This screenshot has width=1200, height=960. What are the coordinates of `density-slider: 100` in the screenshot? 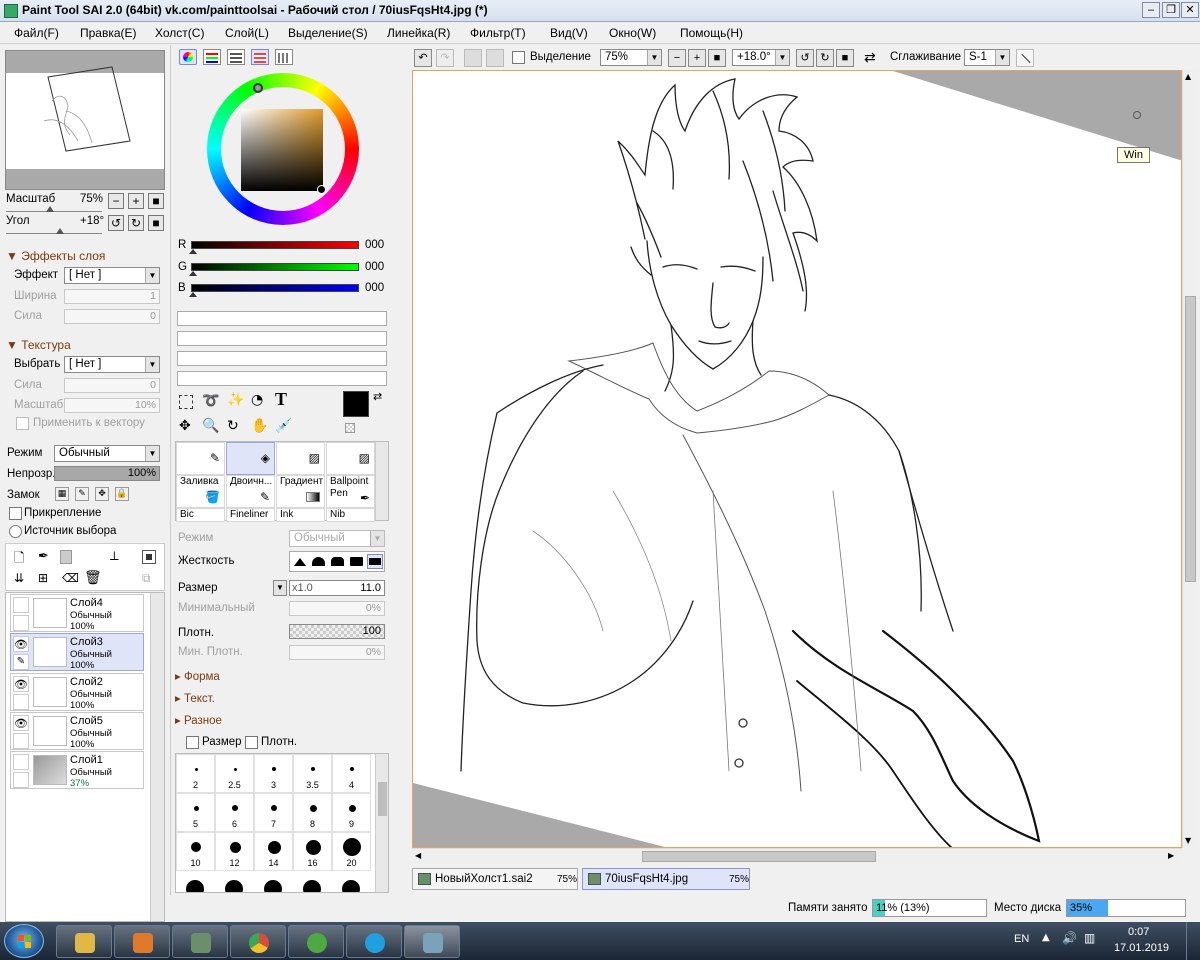 It's located at (337, 631).